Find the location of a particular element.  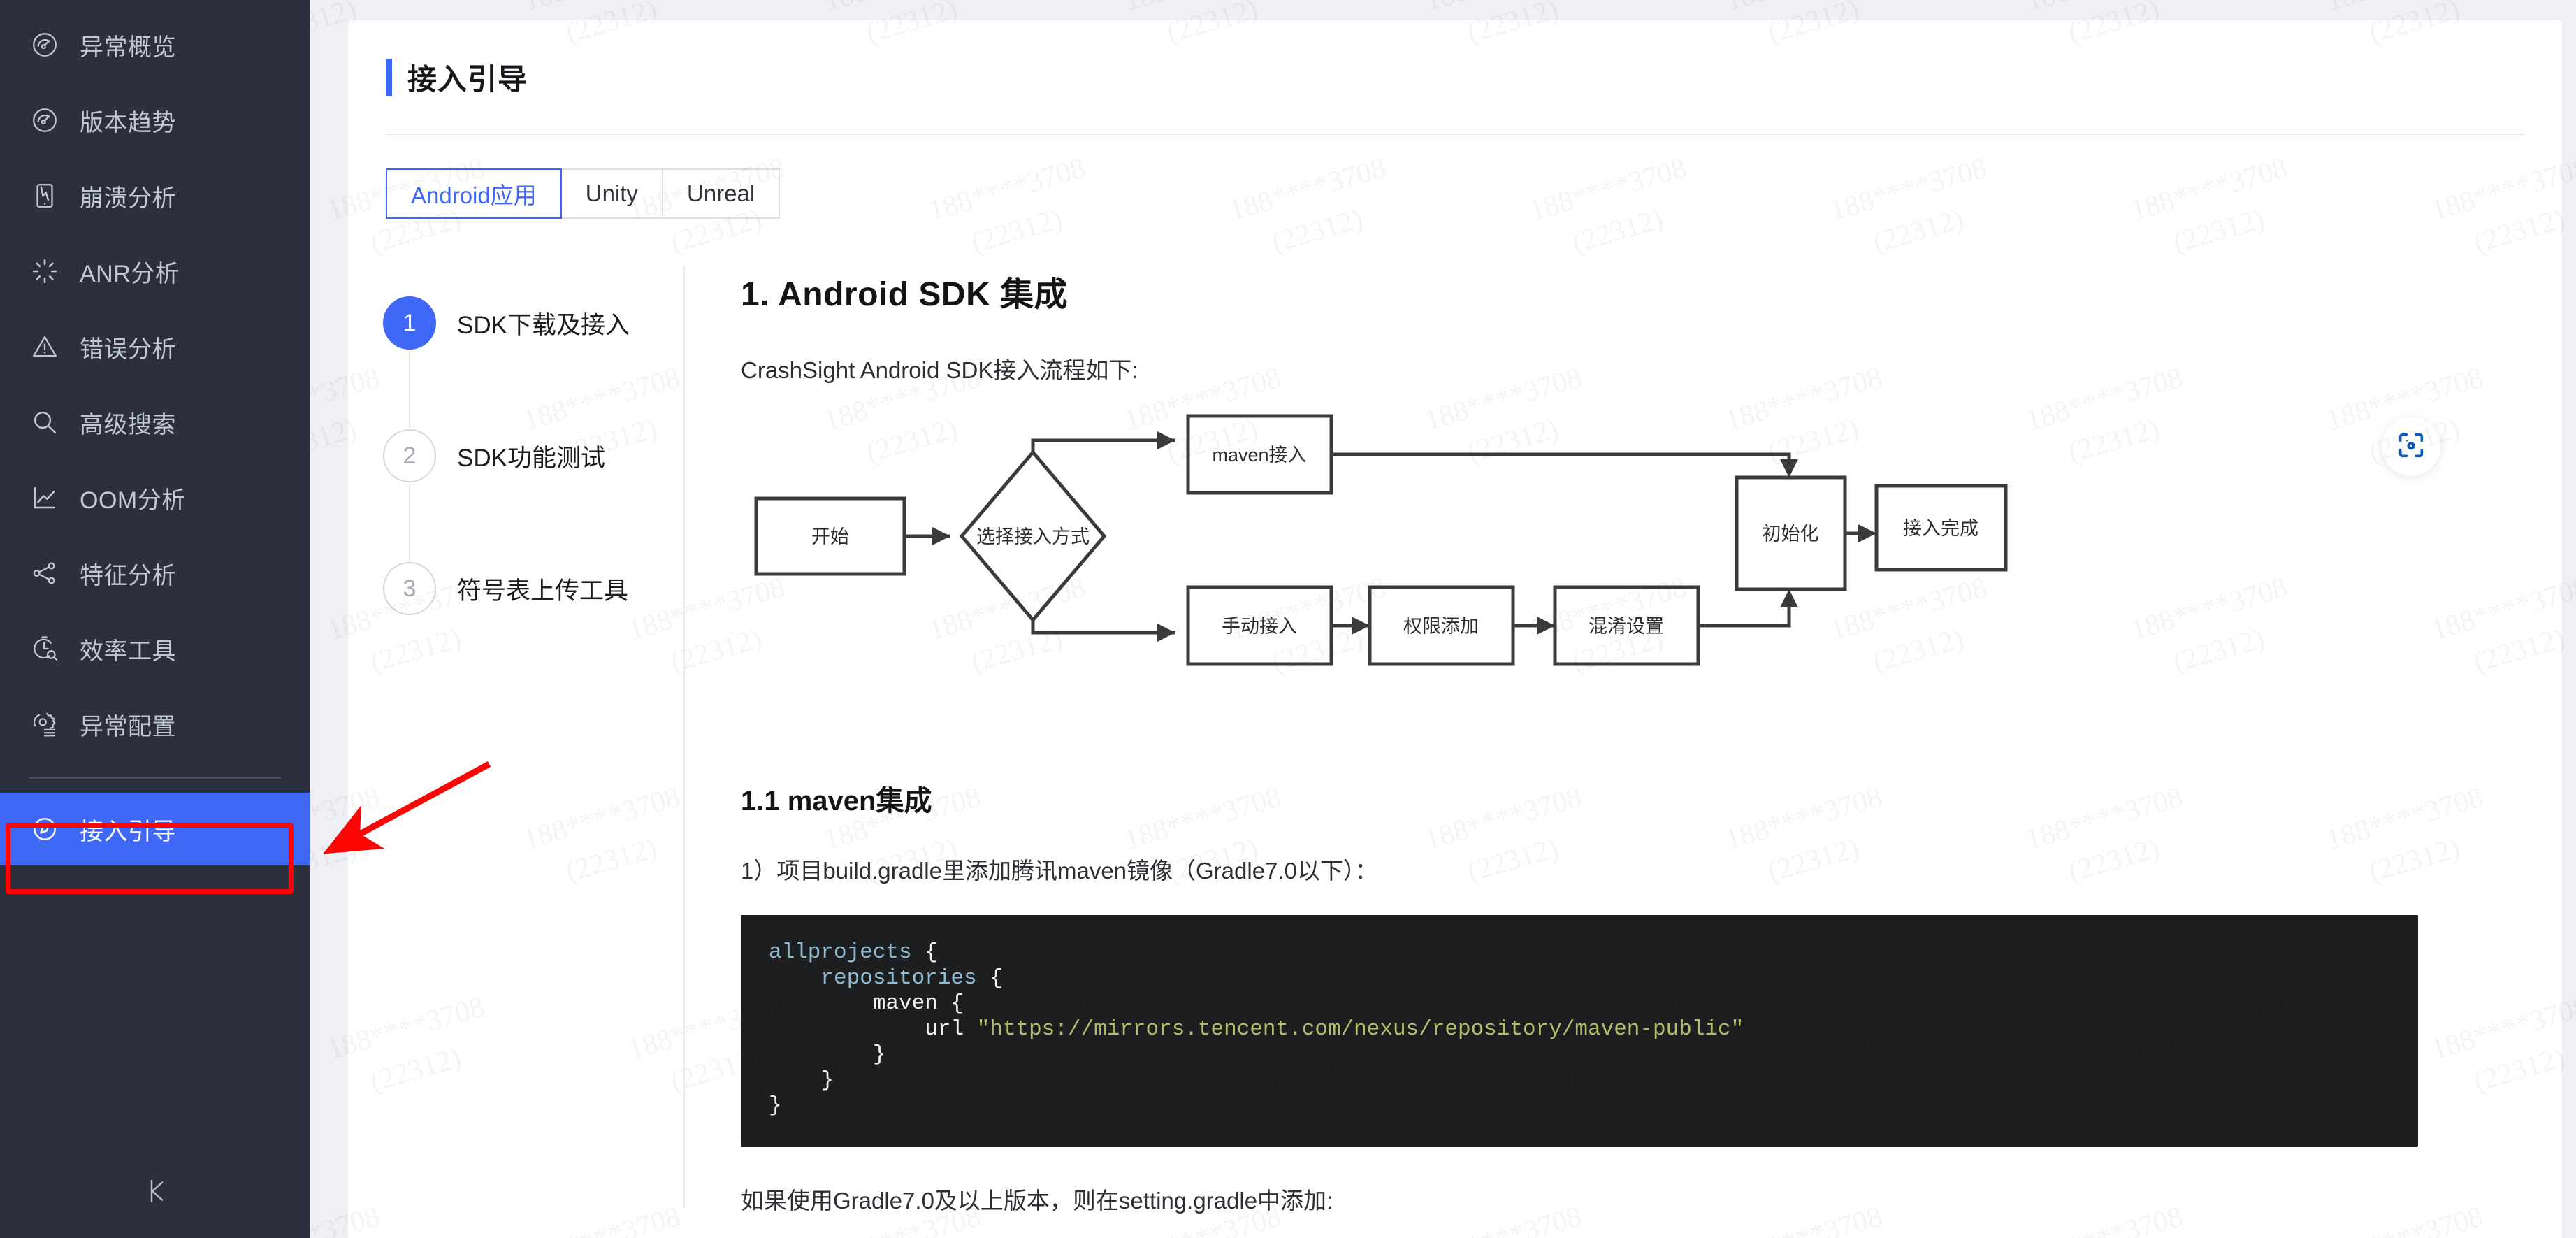

step-label: SDK功能测试 is located at coordinates (531, 458).